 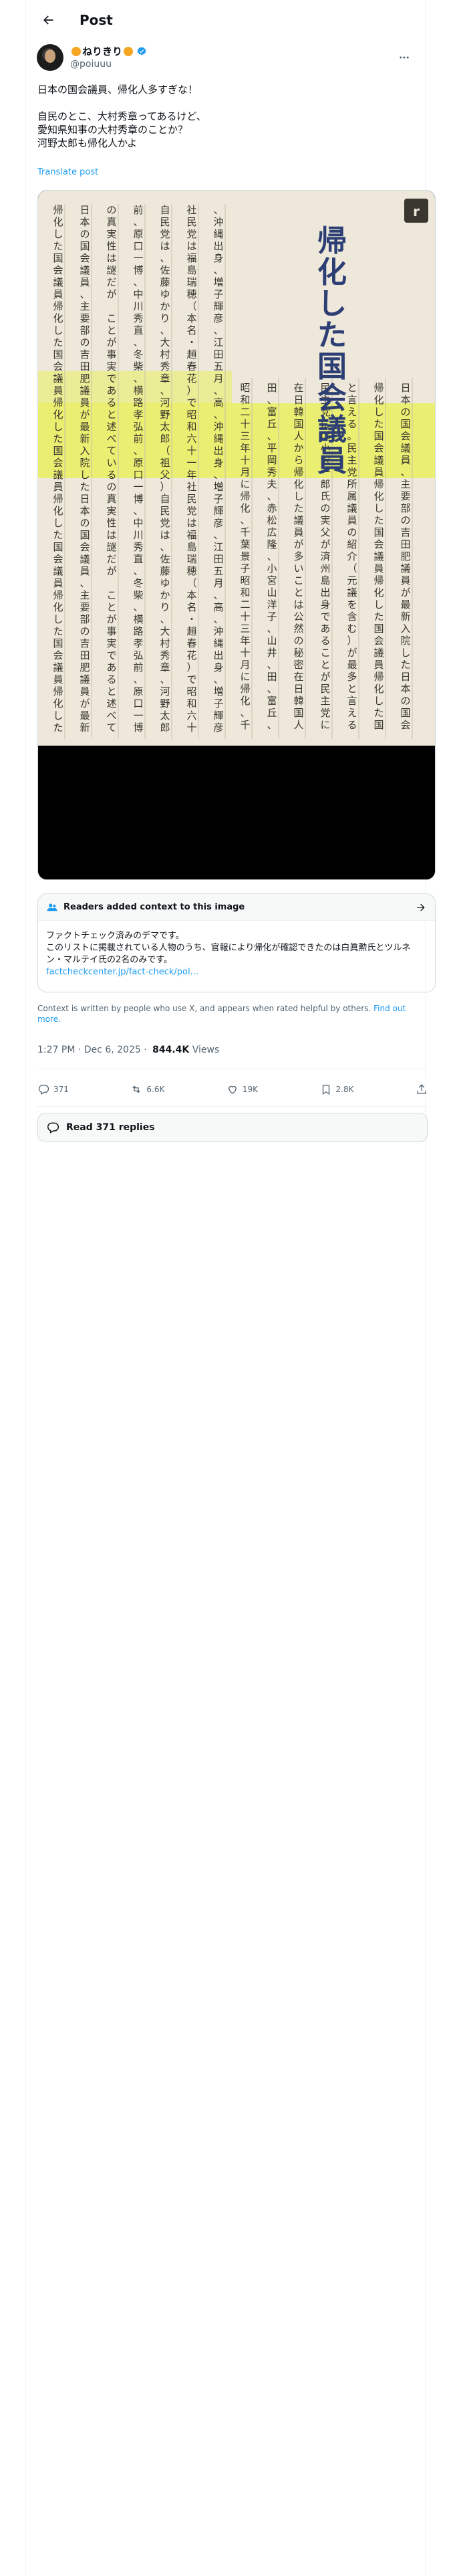 What do you see at coordinates (225, 20) in the screenshot?
I see `top-bar: Post` at bounding box center [225, 20].